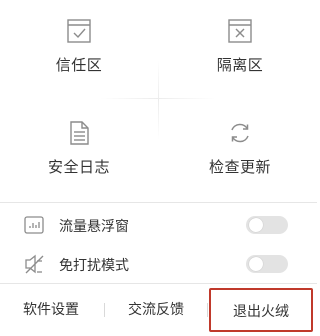 Image resolution: width=320 pixels, height=336 pixels. Describe the element at coordinates (267, 264) in the screenshot. I see `do-not-disturb-toggle` at that location.